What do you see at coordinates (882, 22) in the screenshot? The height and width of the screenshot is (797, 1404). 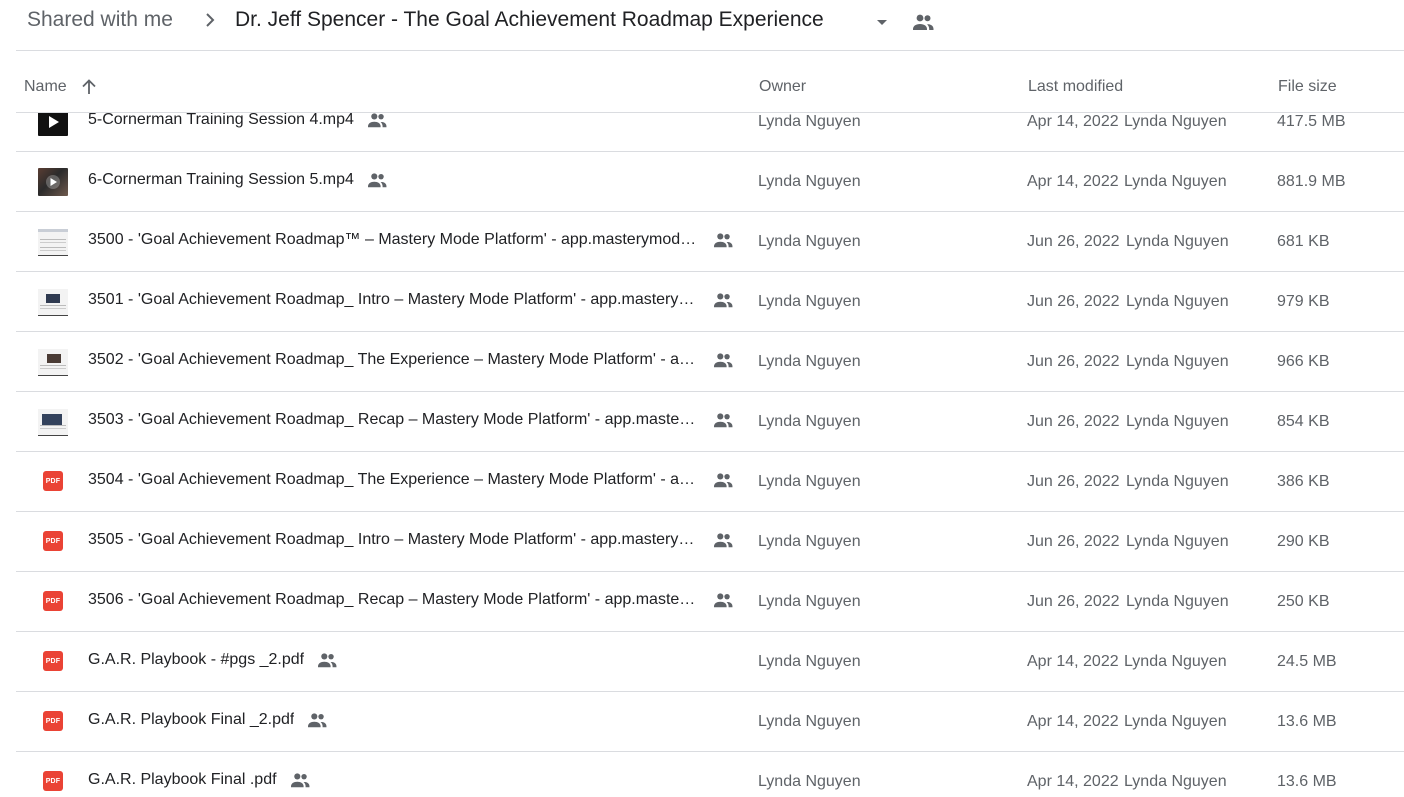 I see `caret-down-icon` at bounding box center [882, 22].